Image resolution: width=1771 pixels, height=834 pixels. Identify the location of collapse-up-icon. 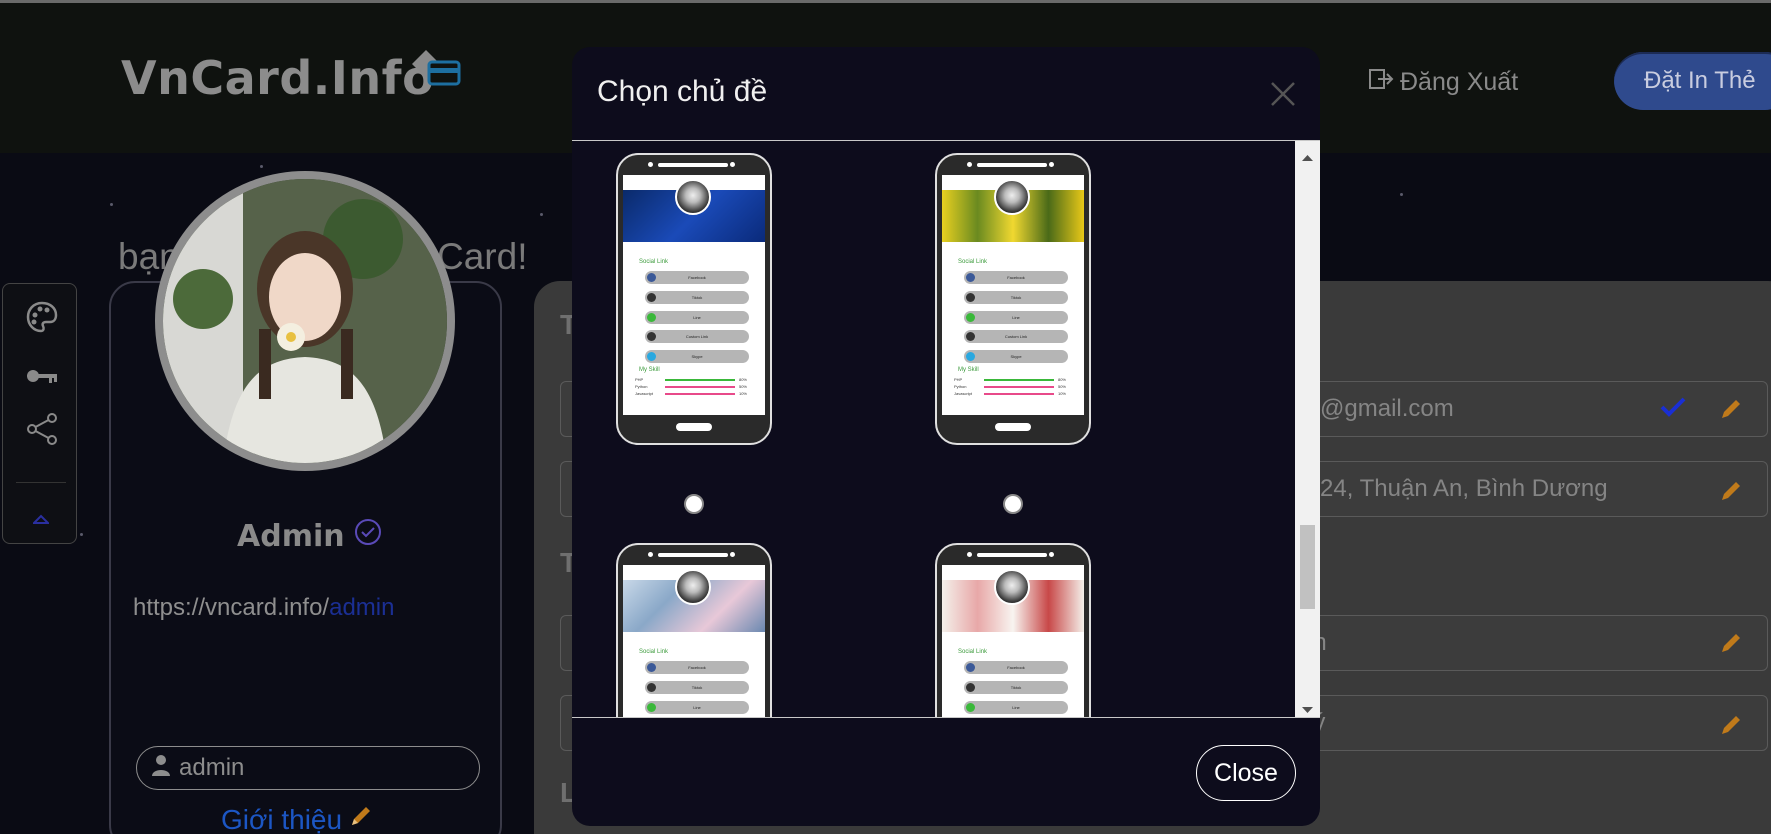
(41, 521).